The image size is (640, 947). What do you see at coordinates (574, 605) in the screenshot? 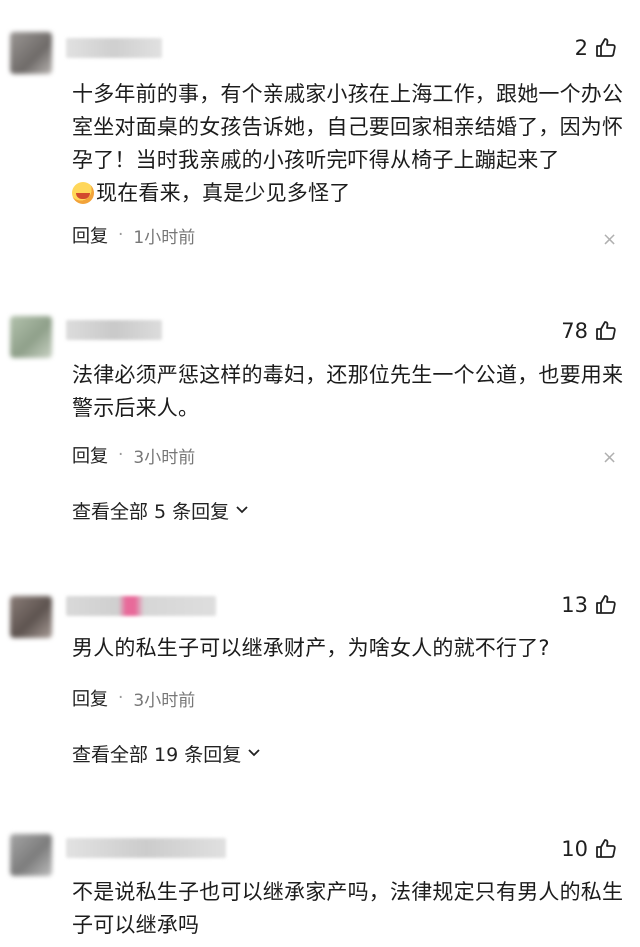
I see `like-count: 13` at bounding box center [574, 605].